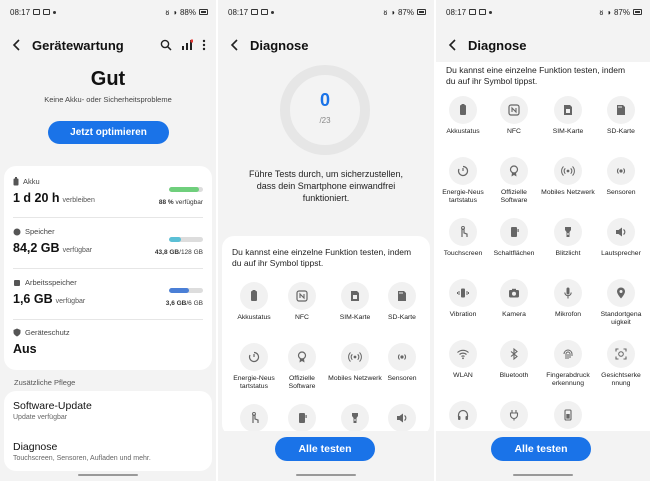 The width and height of the screenshot is (650, 481). Describe the element at coordinates (463, 171) in the screenshot. I see `restart-icon` at that location.